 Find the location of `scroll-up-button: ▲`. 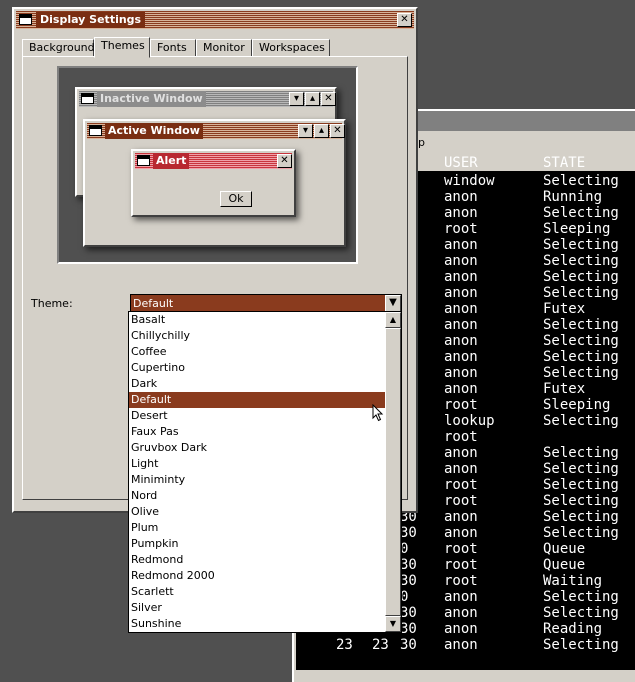

scroll-up-button: ▲ is located at coordinates (393, 320).